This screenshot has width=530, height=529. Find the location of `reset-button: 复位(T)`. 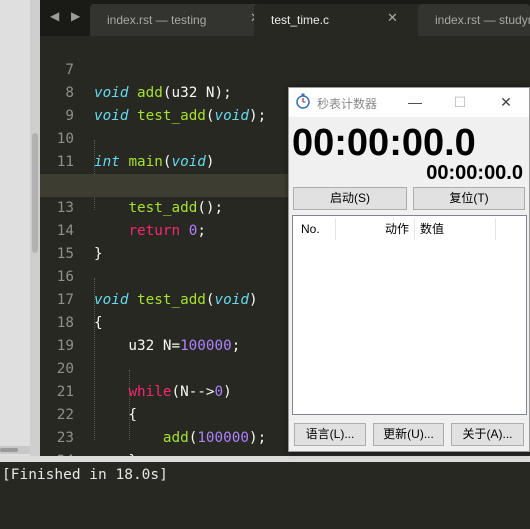

reset-button: 复位(T) is located at coordinates (469, 198).